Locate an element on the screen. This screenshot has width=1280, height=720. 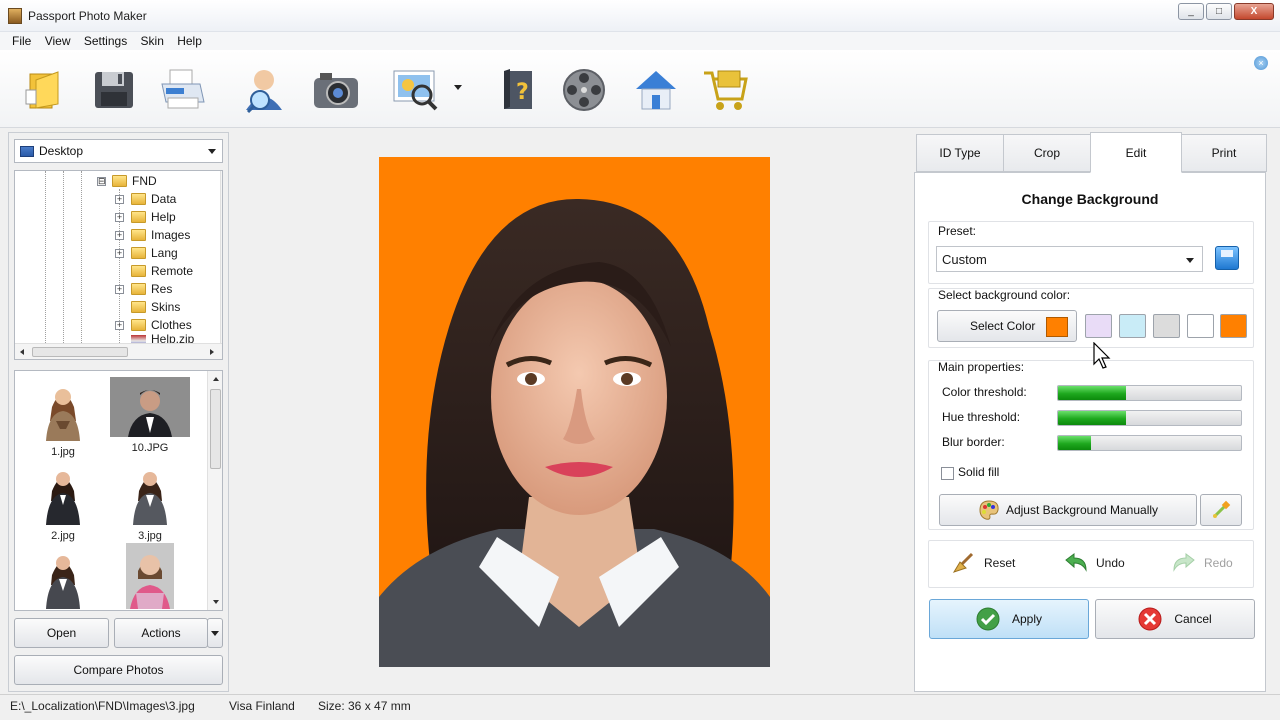
reset-label: Reset is located at coordinates (1000, 563).